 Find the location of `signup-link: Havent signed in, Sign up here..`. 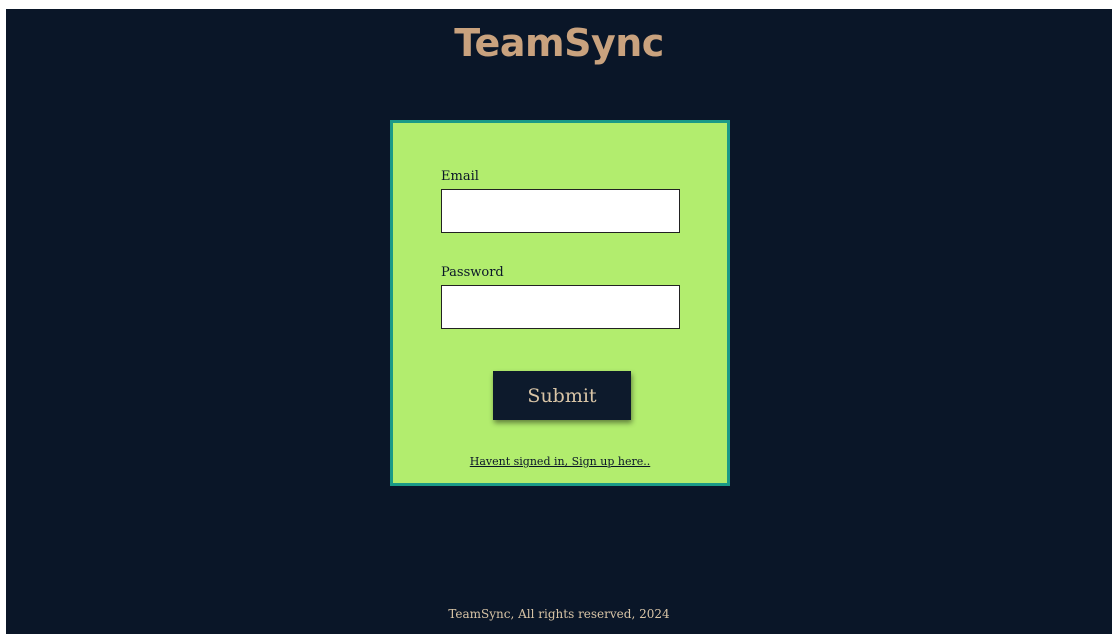

signup-link: Havent signed in, Sign up here.. is located at coordinates (560, 461).